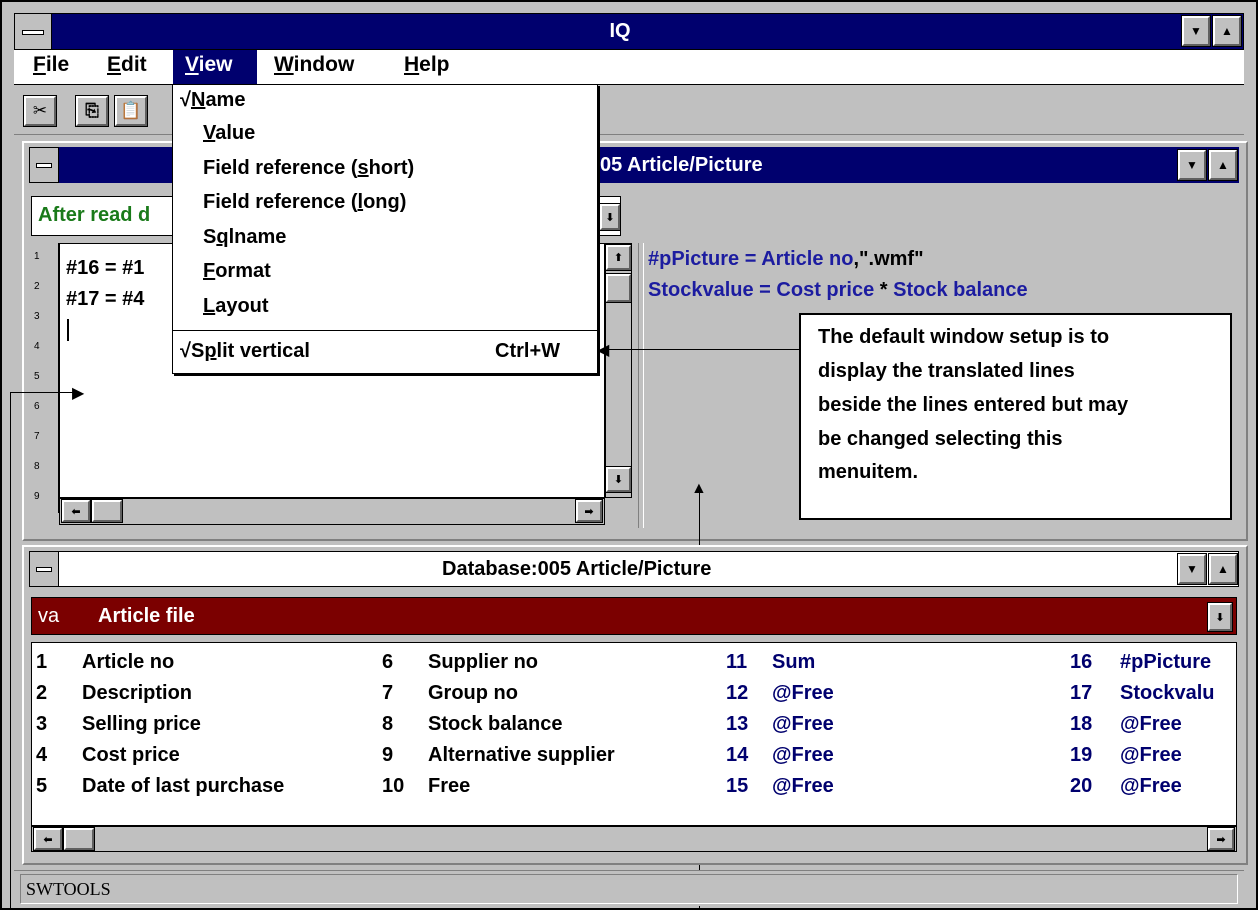 The height and width of the screenshot is (910, 1258). I want to click on arrow-right-icon: ➡, so click(589, 511).